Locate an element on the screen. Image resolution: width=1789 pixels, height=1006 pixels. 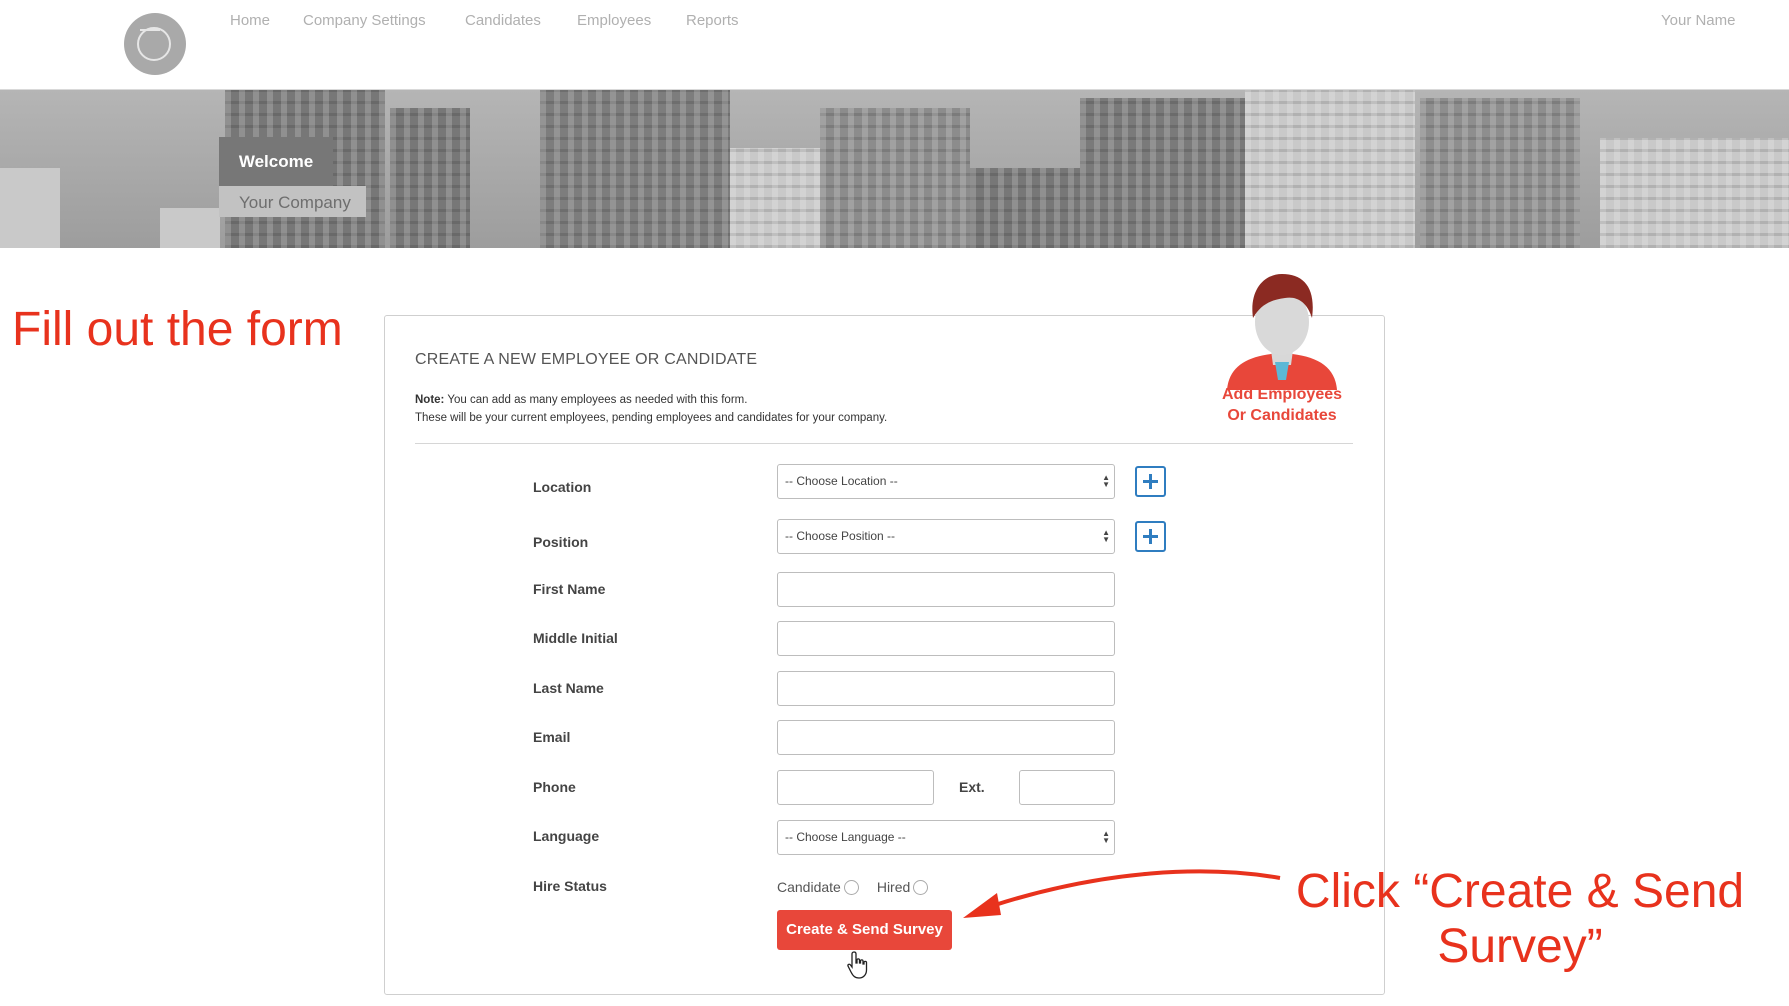
person-avatar-icon is located at coordinates (1282, 332).